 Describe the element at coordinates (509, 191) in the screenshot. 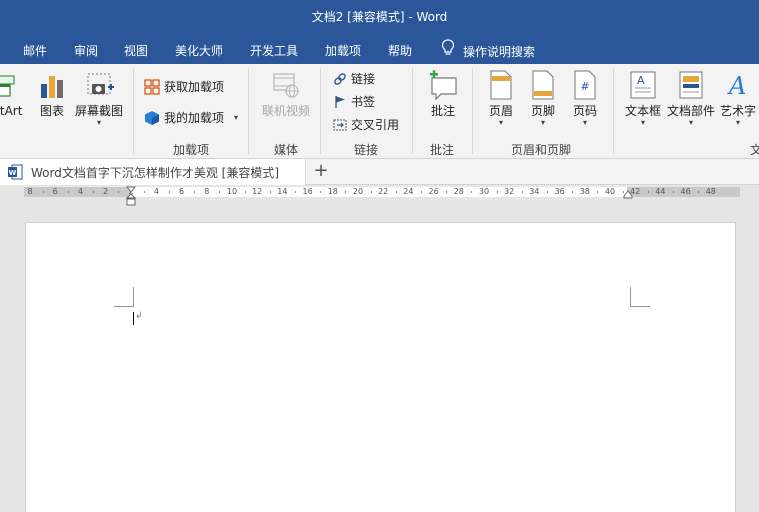

I see `ruler-tick-label: 32` at that location.